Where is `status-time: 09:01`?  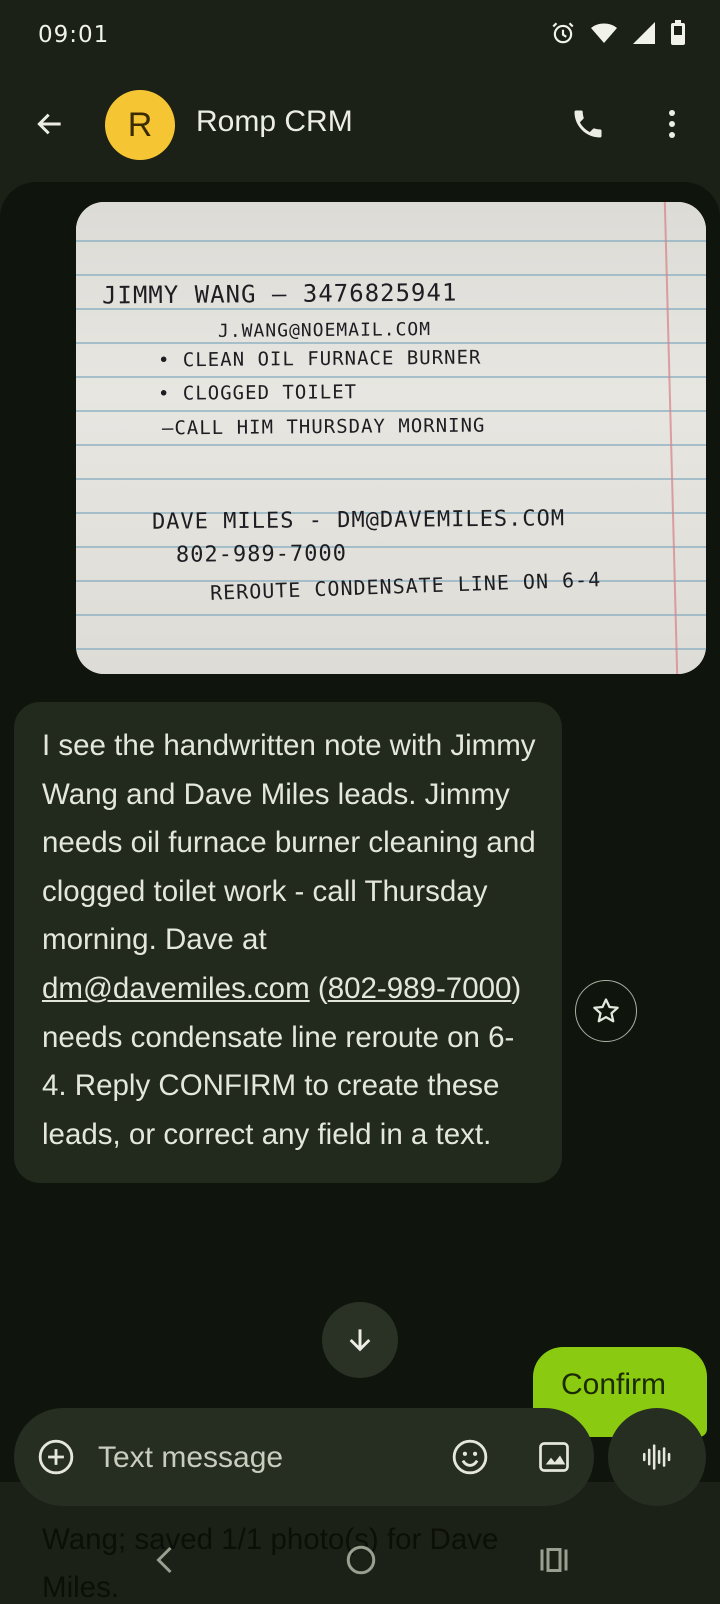
status-time: 09:01 is located at coordinates (74, 35).